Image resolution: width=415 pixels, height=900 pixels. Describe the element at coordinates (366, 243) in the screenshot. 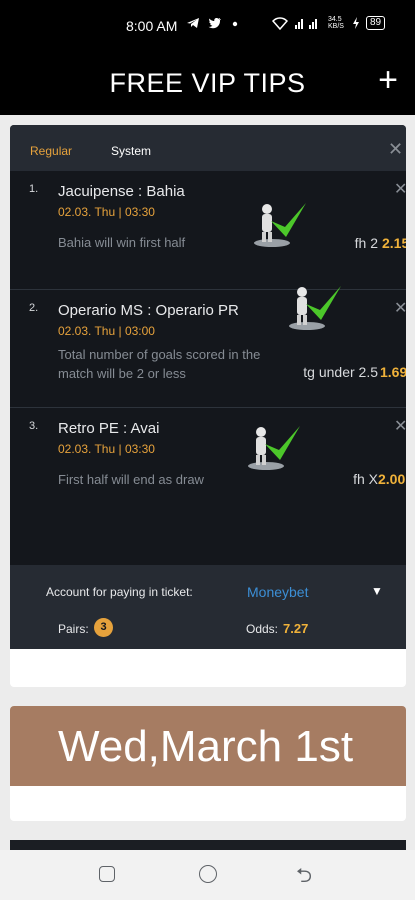

I see `tip-bet: fh 2` at that location.